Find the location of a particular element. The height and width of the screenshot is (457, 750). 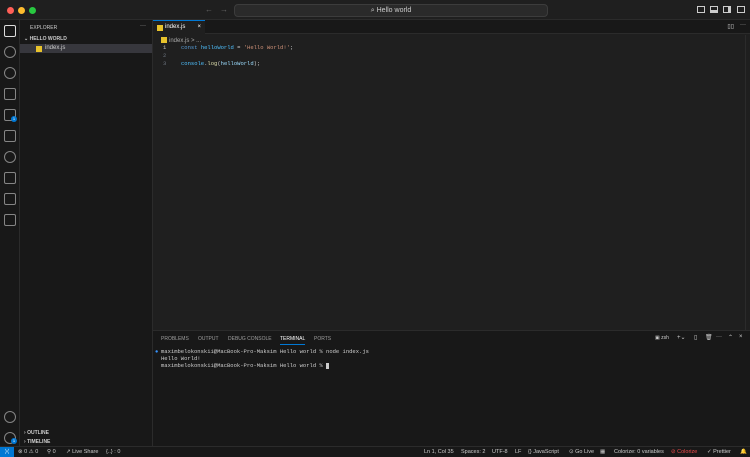

split-editor-icon: ▯▯ is located at coordinates (730, 26).